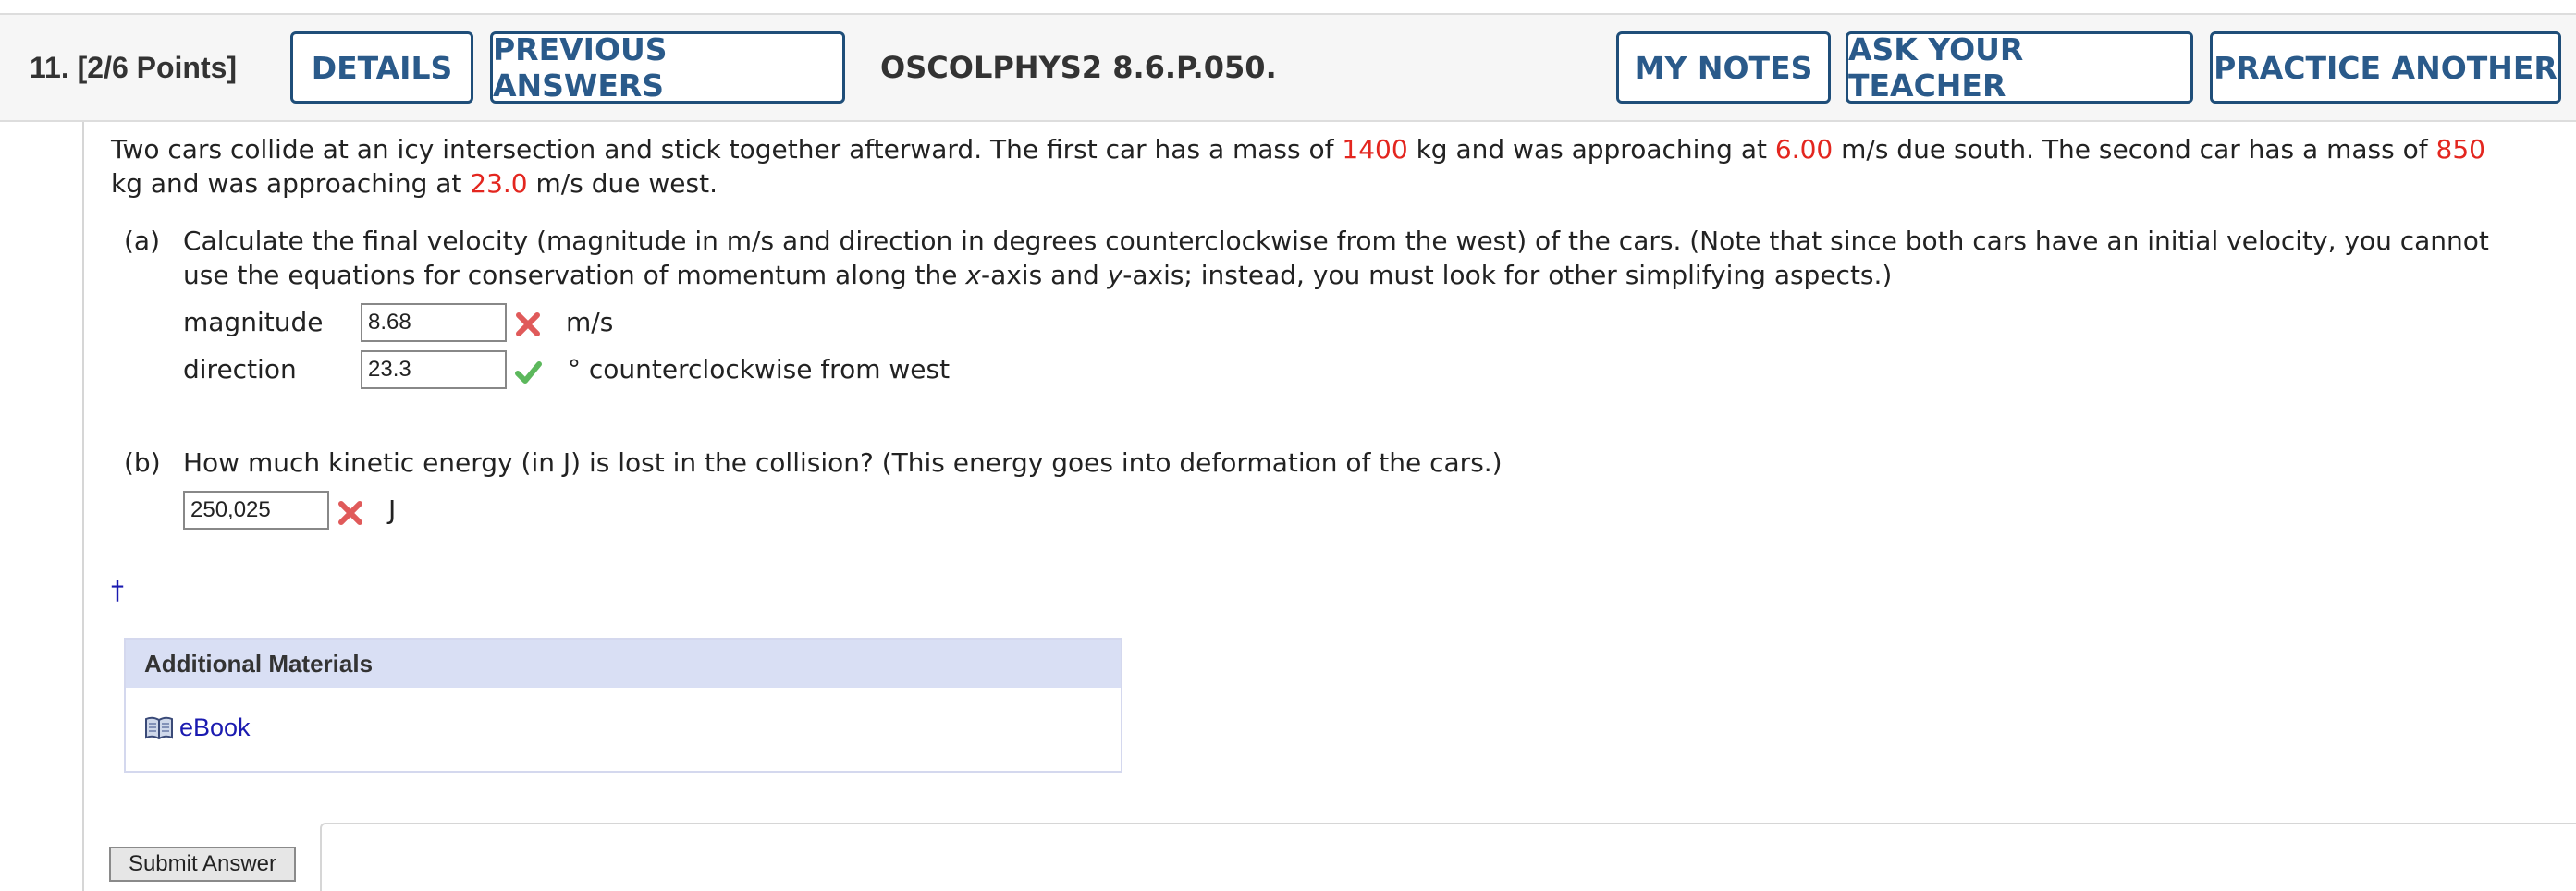 This screenshot has height=891, width=2576. Describe the element at coordinates (1804, 149) in the screenshot. I see `velocity-1-value: 6.00` at that location.